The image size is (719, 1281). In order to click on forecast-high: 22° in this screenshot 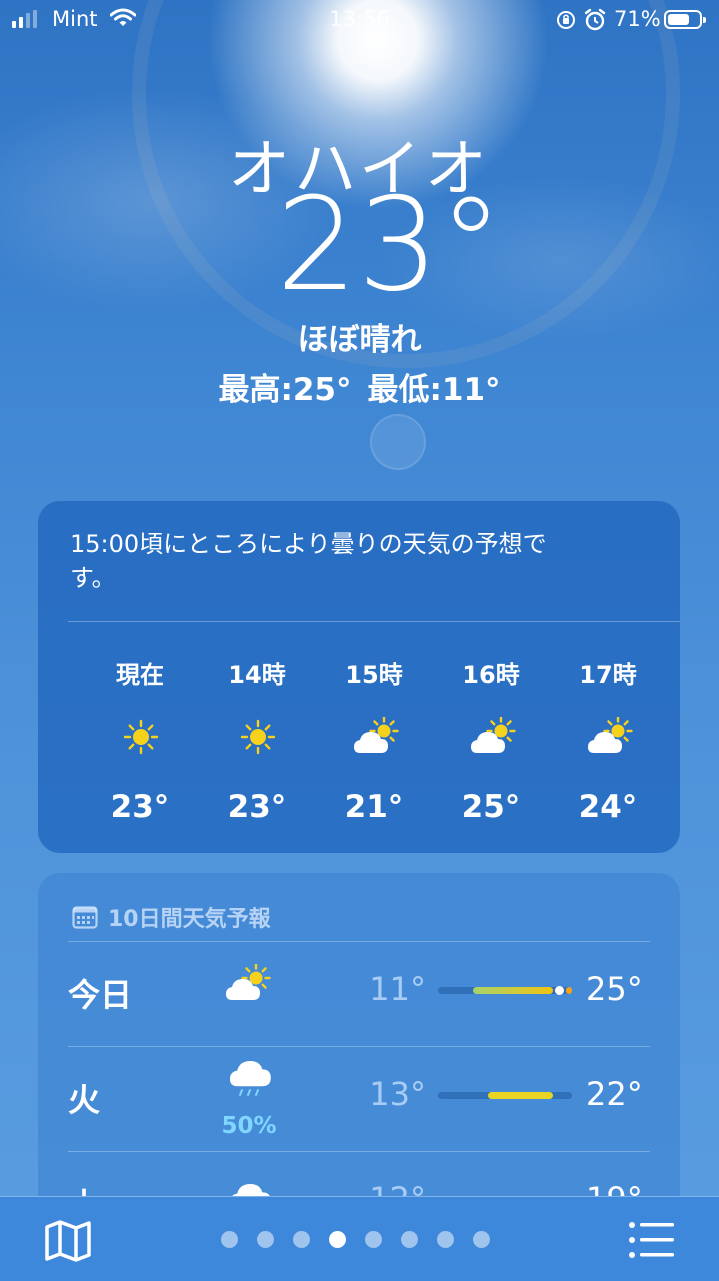, I will do `click(614, 1094)`.